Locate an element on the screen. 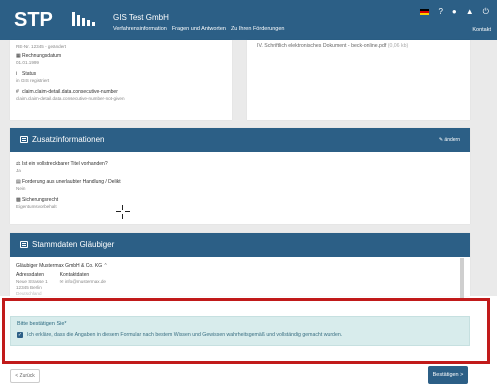 The width and height of the screenshot is (497, 392). claim-number-field: RE-Nr. 12345 - geändert is located at coordinates (121, 46).